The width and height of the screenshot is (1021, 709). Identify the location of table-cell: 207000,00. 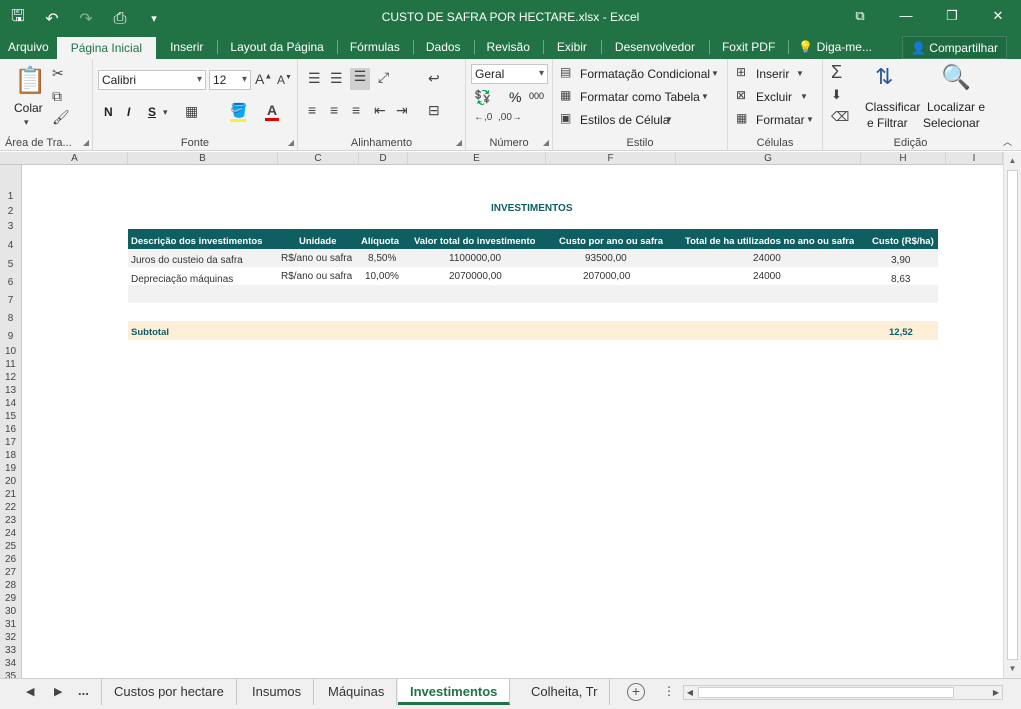
(606, 276).